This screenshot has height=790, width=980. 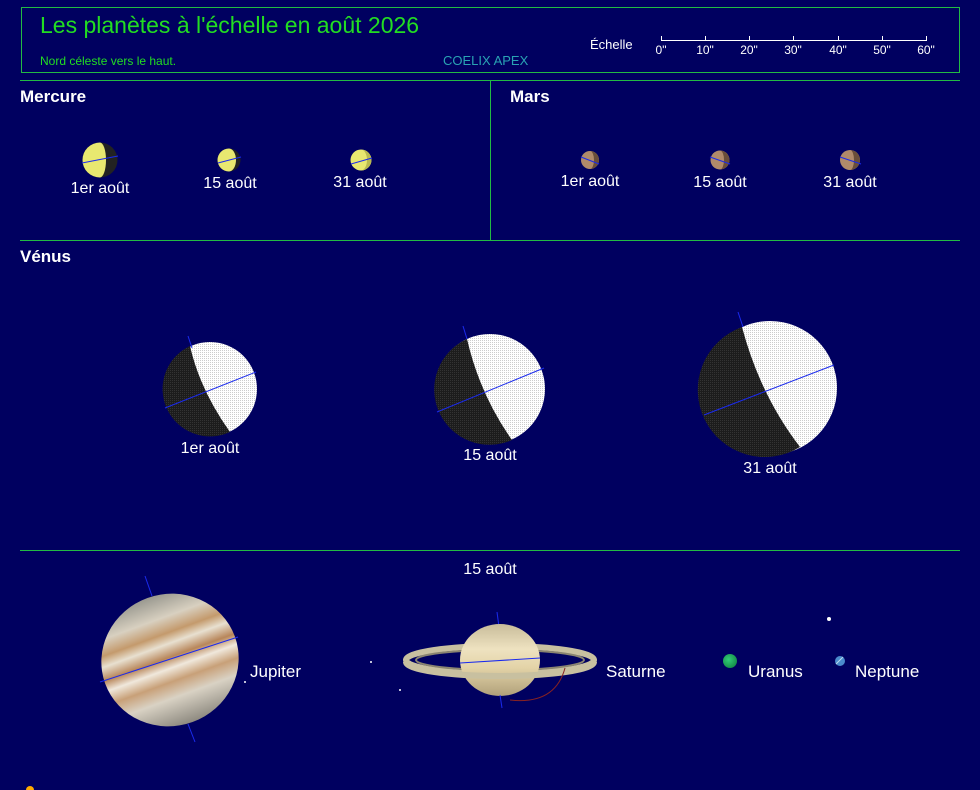 What do you see at coordinates (794, 38) in the screenshot?
I see `scale-bar` at bounding box center [794, 38].